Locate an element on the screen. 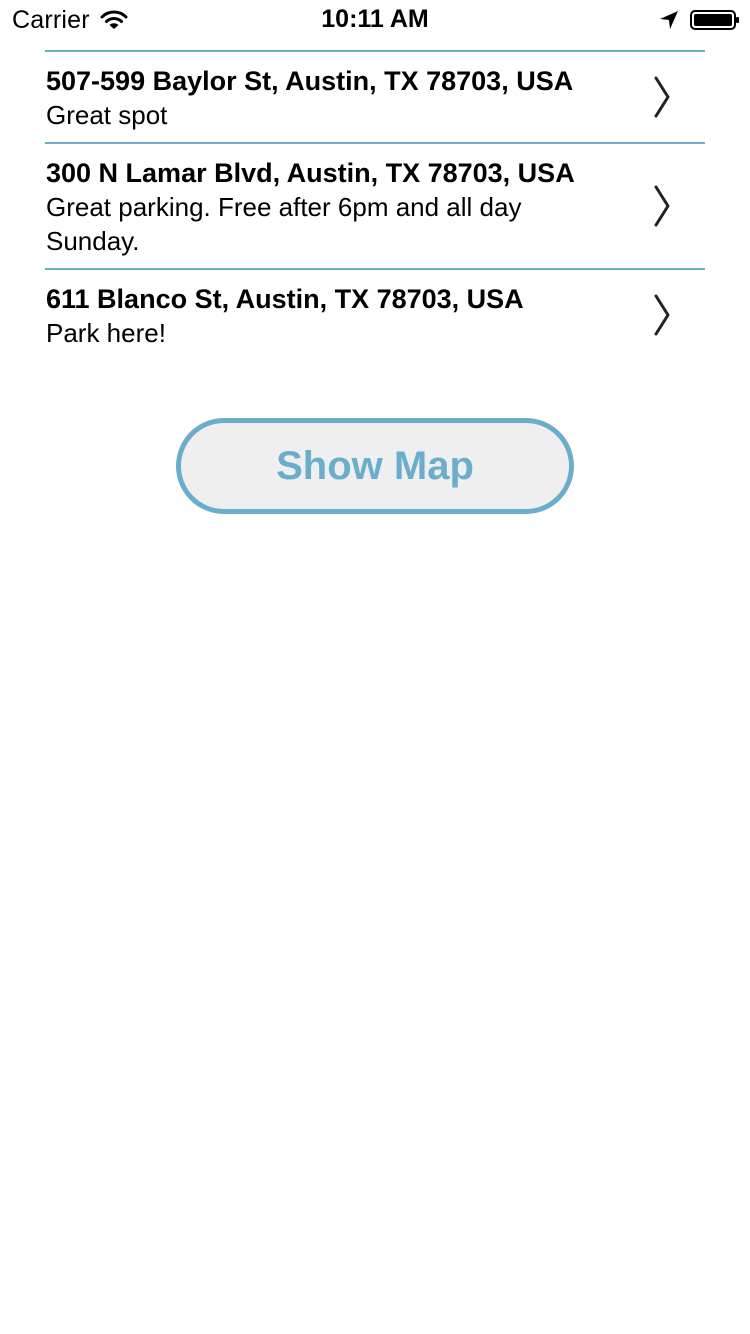  status-time: 10:11 AM is located at coordinates (375, 19).